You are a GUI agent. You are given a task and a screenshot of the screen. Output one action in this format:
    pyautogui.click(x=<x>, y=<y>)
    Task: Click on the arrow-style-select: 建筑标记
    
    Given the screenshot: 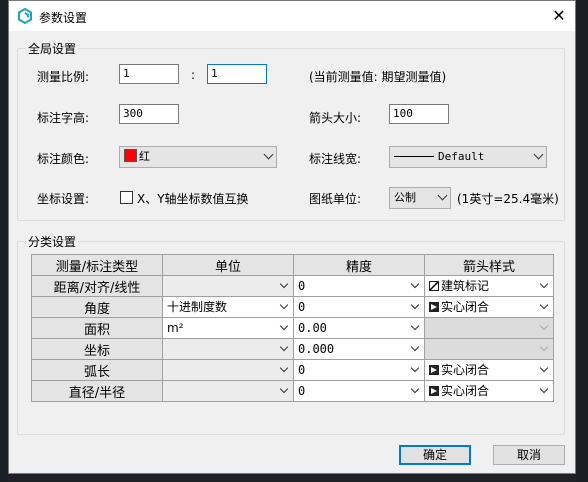 What is the action you would take?
    pyautogui.click(x=489, y=286)
    